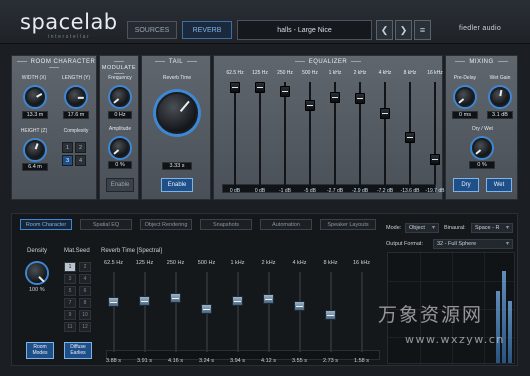 This screenshot has height=376, width=530. What do you see at coordinates (85, 303) in the screenshot?
I see `seed-option-8: 8` at bounding box center [85, 303].